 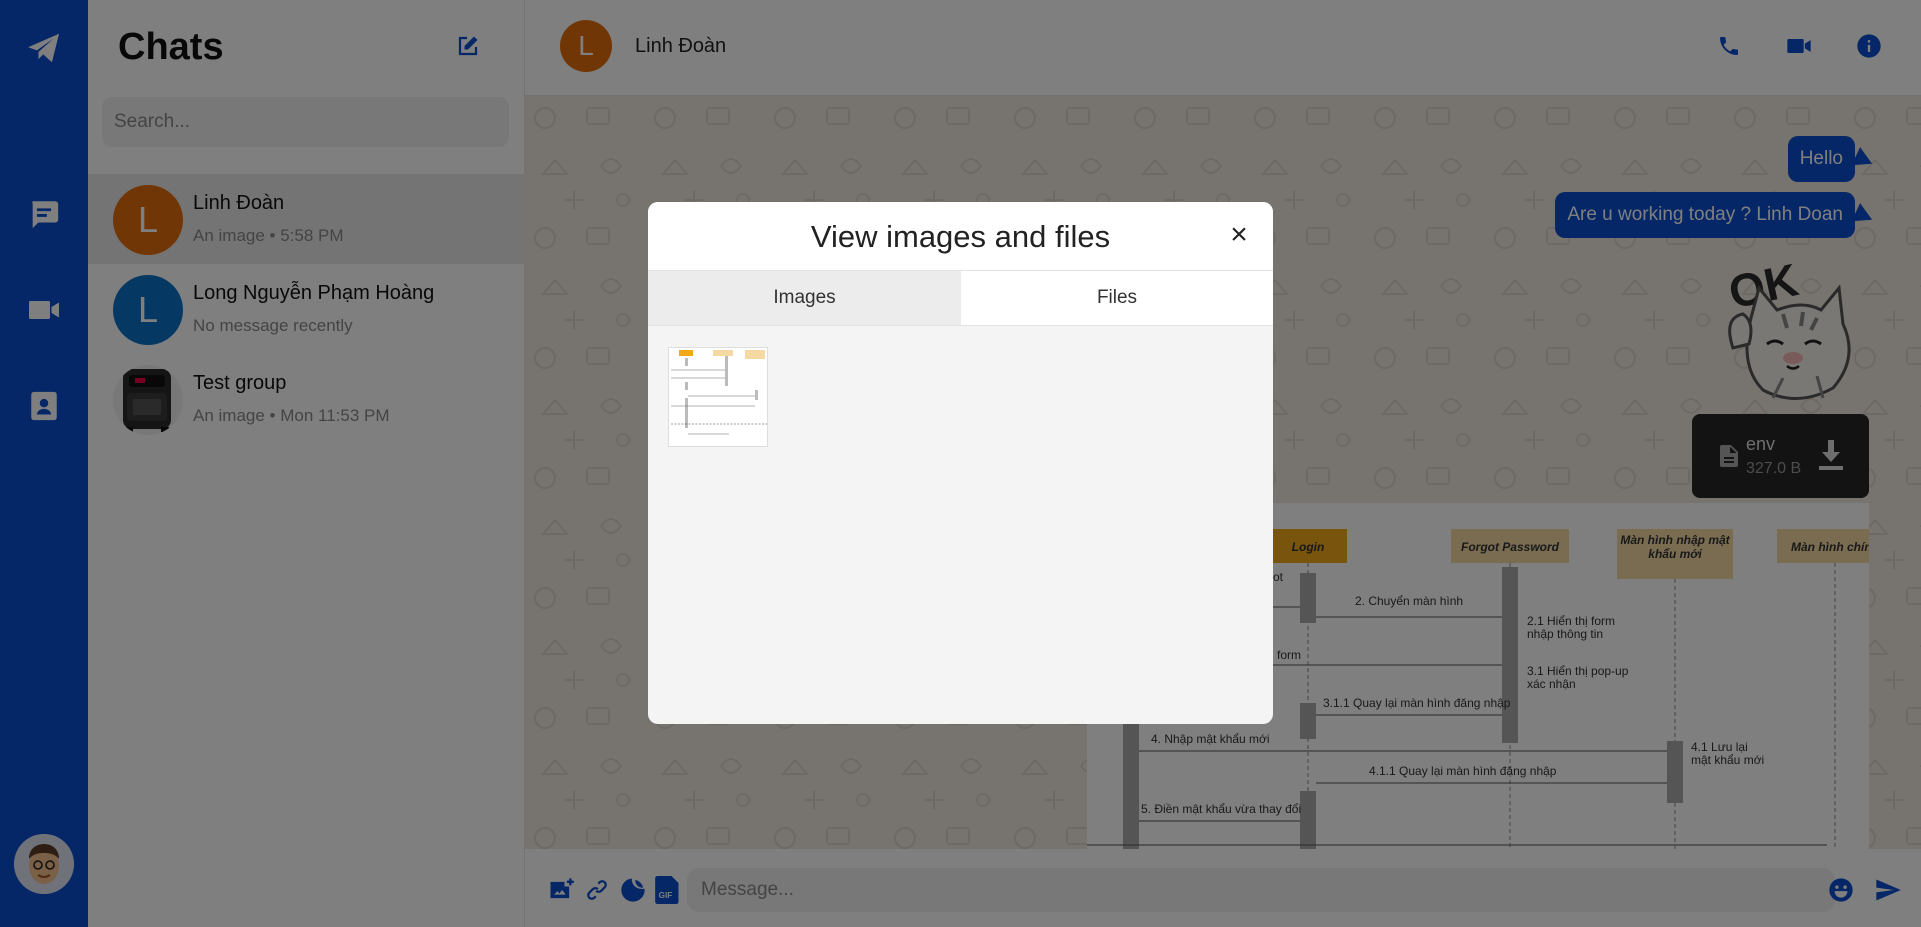 I want to click on modal-title: View images and files, so click(x=960, y=236).